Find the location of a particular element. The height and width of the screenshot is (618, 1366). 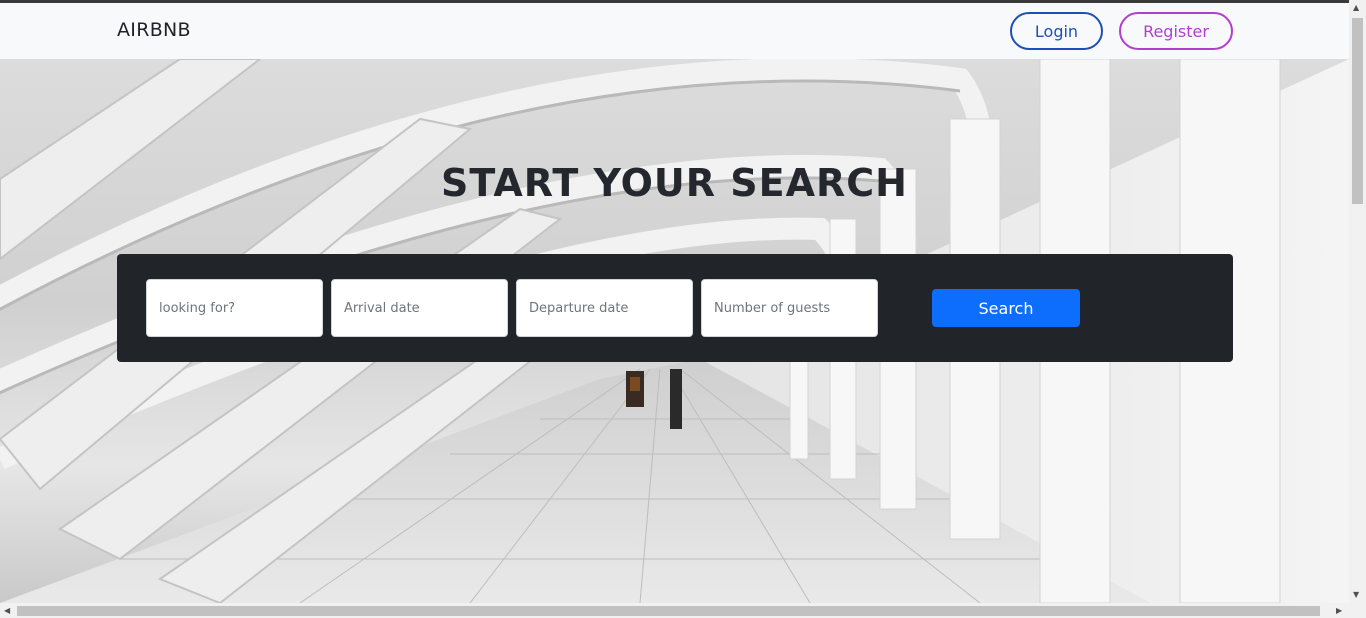

horizontal-scrollbar: ◀ ▶ is located at coordinates (674, 610).